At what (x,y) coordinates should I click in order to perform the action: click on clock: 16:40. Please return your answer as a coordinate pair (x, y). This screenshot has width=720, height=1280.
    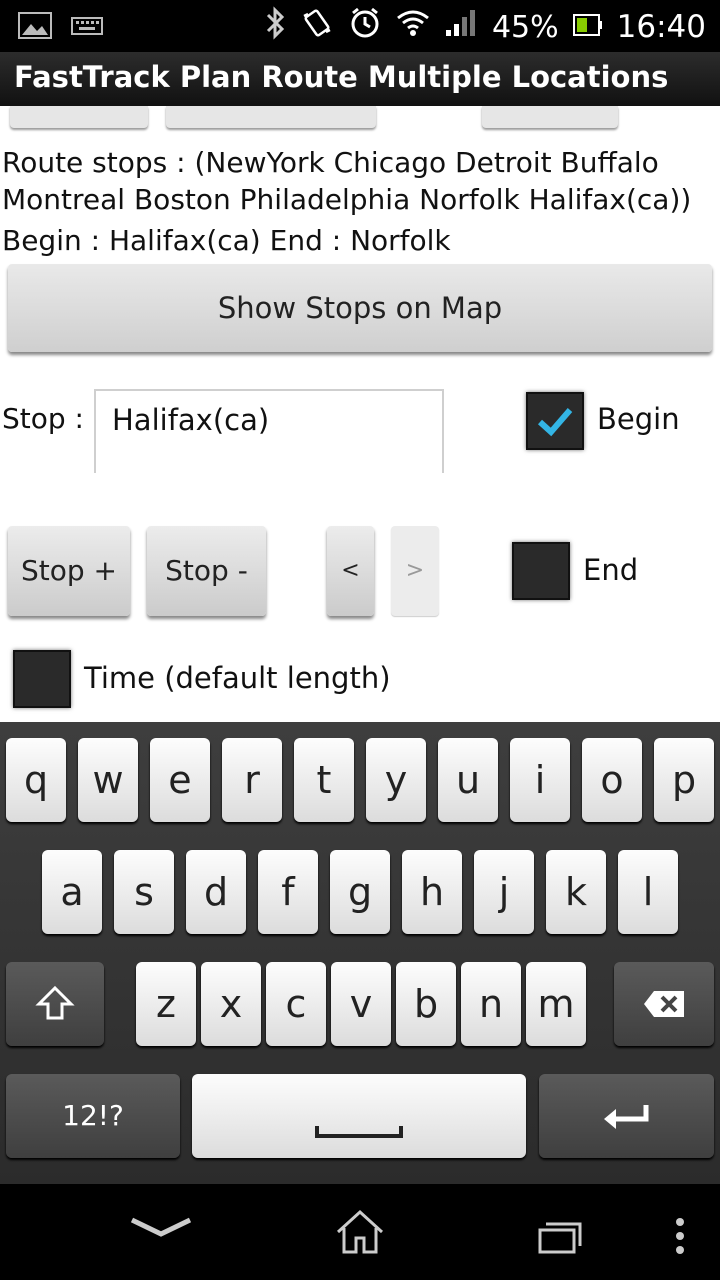
    Looking at the image, I should click on (661, 27).